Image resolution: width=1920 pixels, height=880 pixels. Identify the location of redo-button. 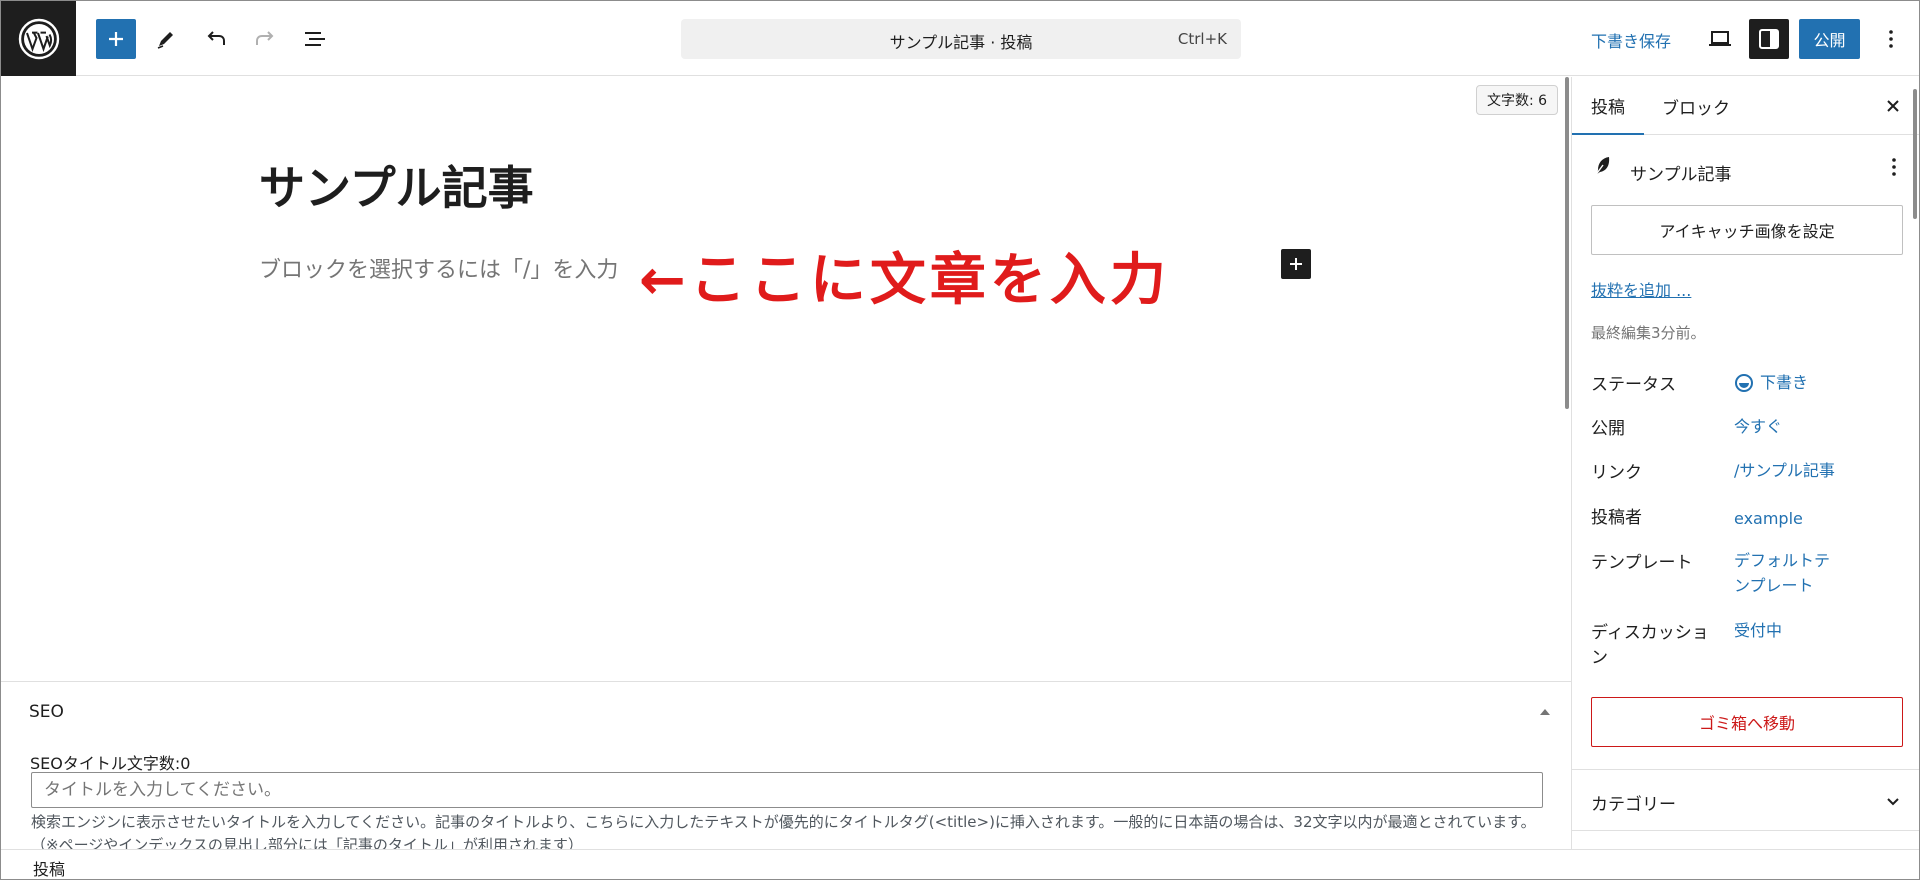
(265, 39).